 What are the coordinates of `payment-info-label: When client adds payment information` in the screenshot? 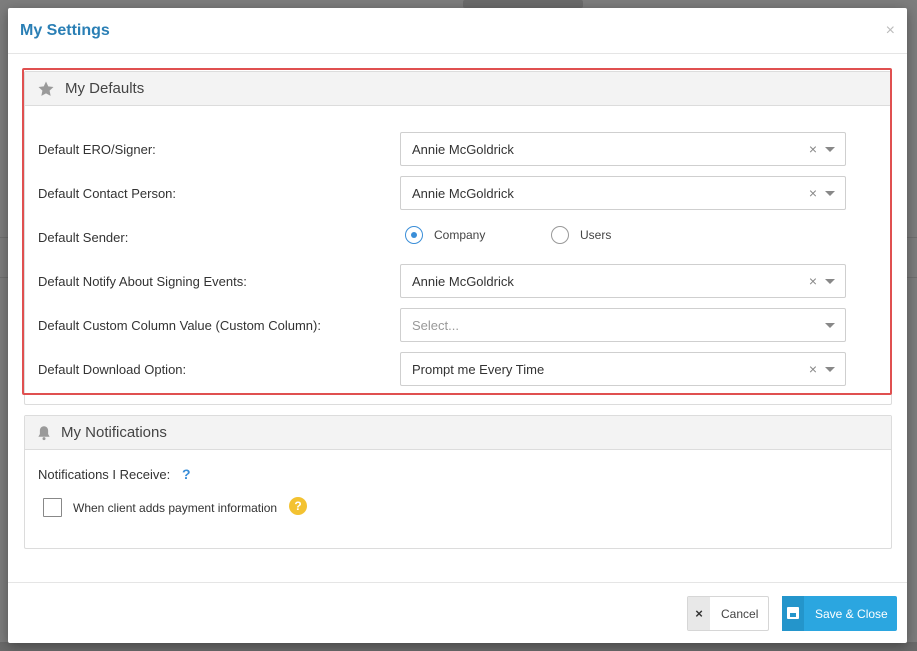 It's located at (175, 508).